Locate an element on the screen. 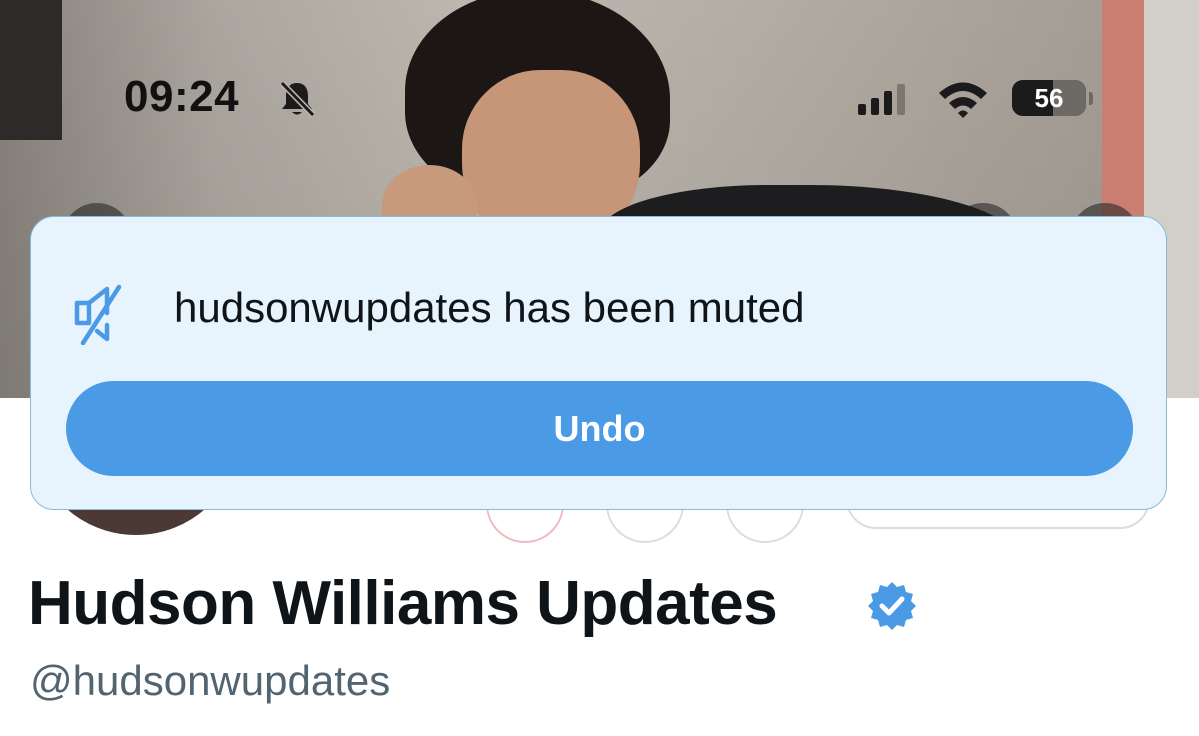 Image resolution: width=1199 pixels, height=736 pixels. mute-icon is located at coordinates (98, 314).